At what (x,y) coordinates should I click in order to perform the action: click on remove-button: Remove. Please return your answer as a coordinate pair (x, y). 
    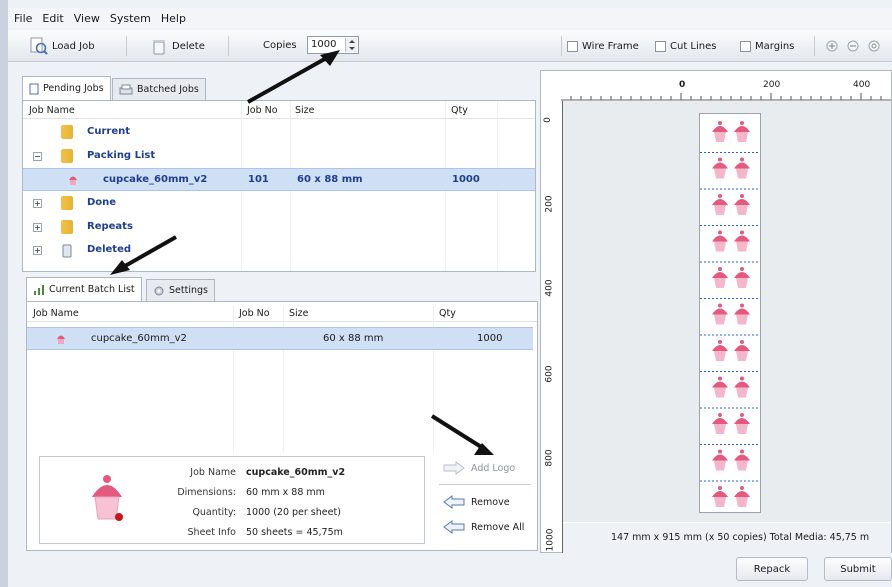
    Looking at the image, I should click on (476, 502).